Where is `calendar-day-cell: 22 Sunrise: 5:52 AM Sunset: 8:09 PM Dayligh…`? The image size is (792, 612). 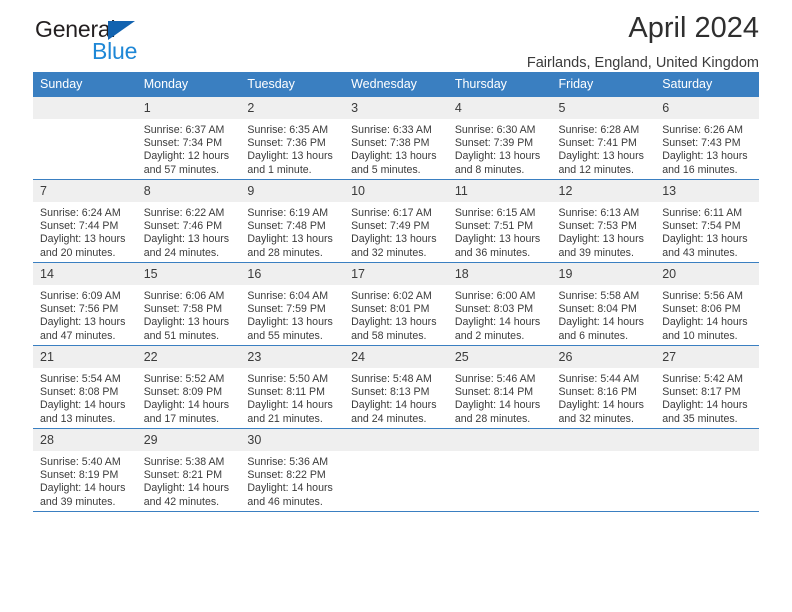
calendar-day-cell: 22 Sunrise: 5:52 AM Sunset: 8:09 PM Dayligh… is located at coordinates (188, 387).